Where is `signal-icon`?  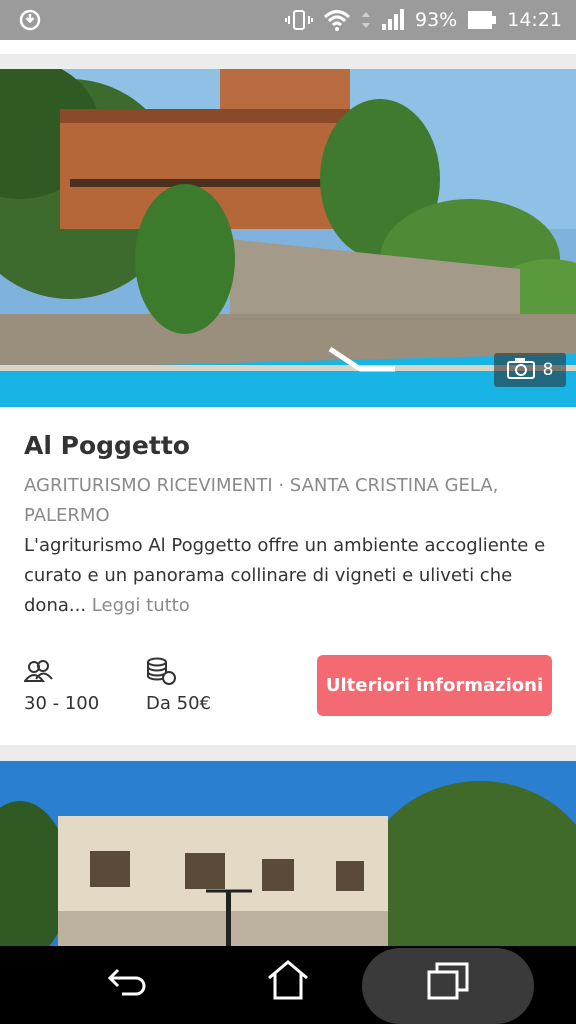
signal-icon is located at coordinates (393, 20).